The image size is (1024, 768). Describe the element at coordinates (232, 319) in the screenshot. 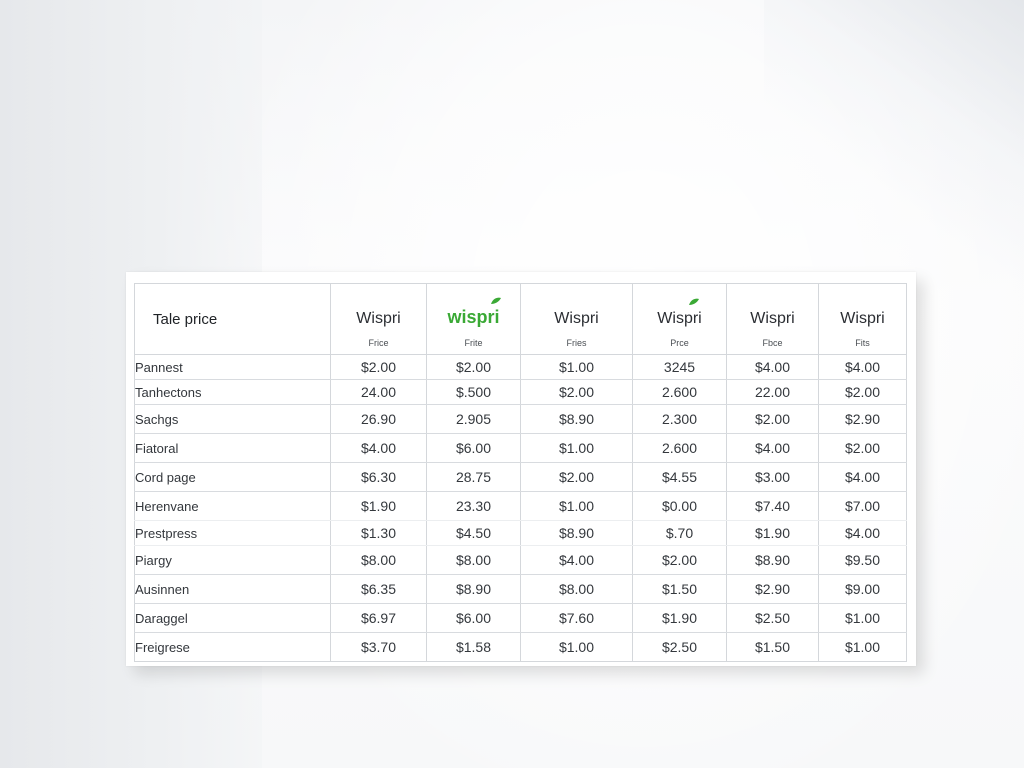

I see `table-title: Tale price` at that location.